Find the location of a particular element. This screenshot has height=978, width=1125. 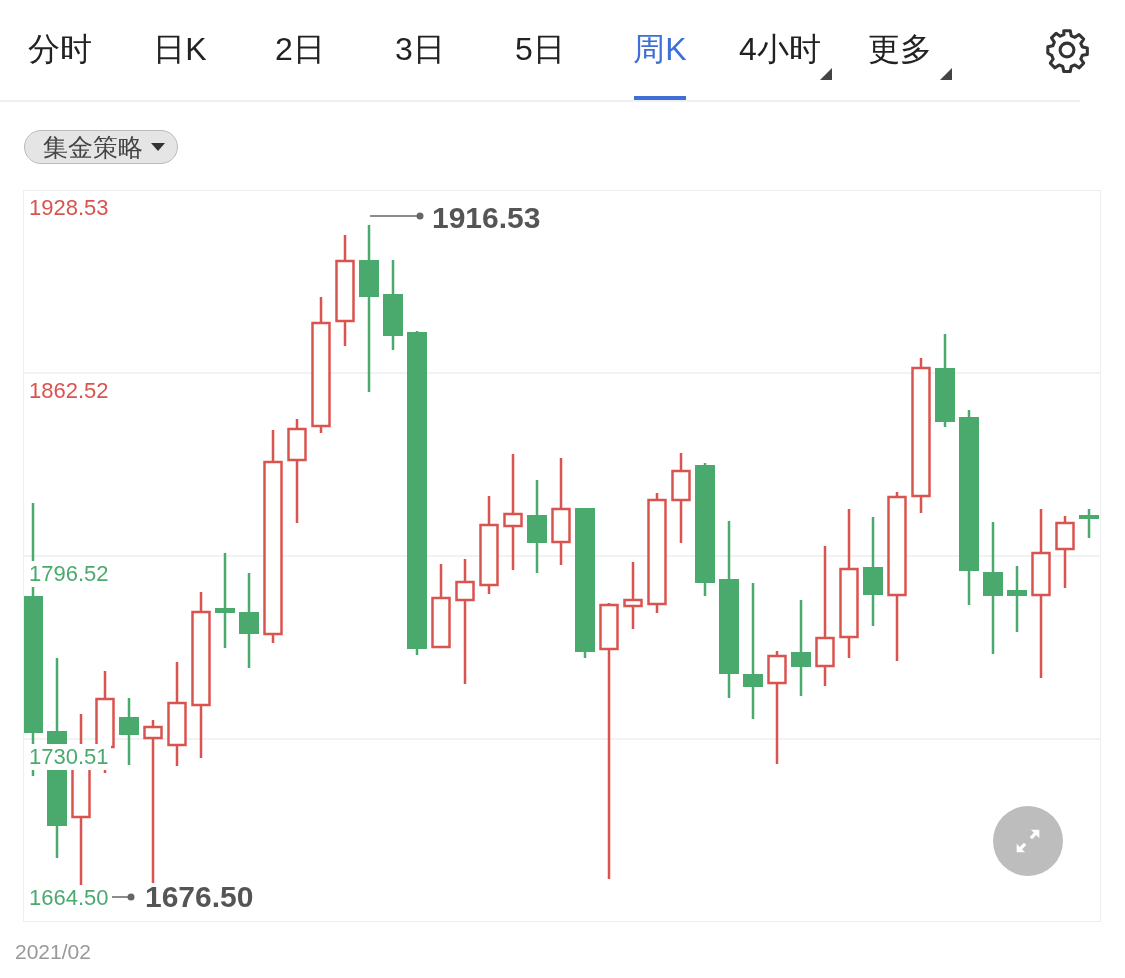

axis-label: 1730.51 is located at coordinates (69, 757).